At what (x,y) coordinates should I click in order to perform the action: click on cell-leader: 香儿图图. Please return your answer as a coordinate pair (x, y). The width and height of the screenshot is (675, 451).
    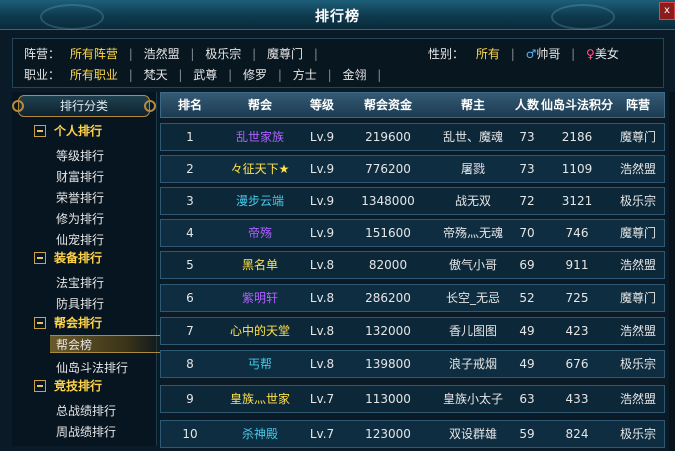
    Looking at the image, I should click on (473, 331).